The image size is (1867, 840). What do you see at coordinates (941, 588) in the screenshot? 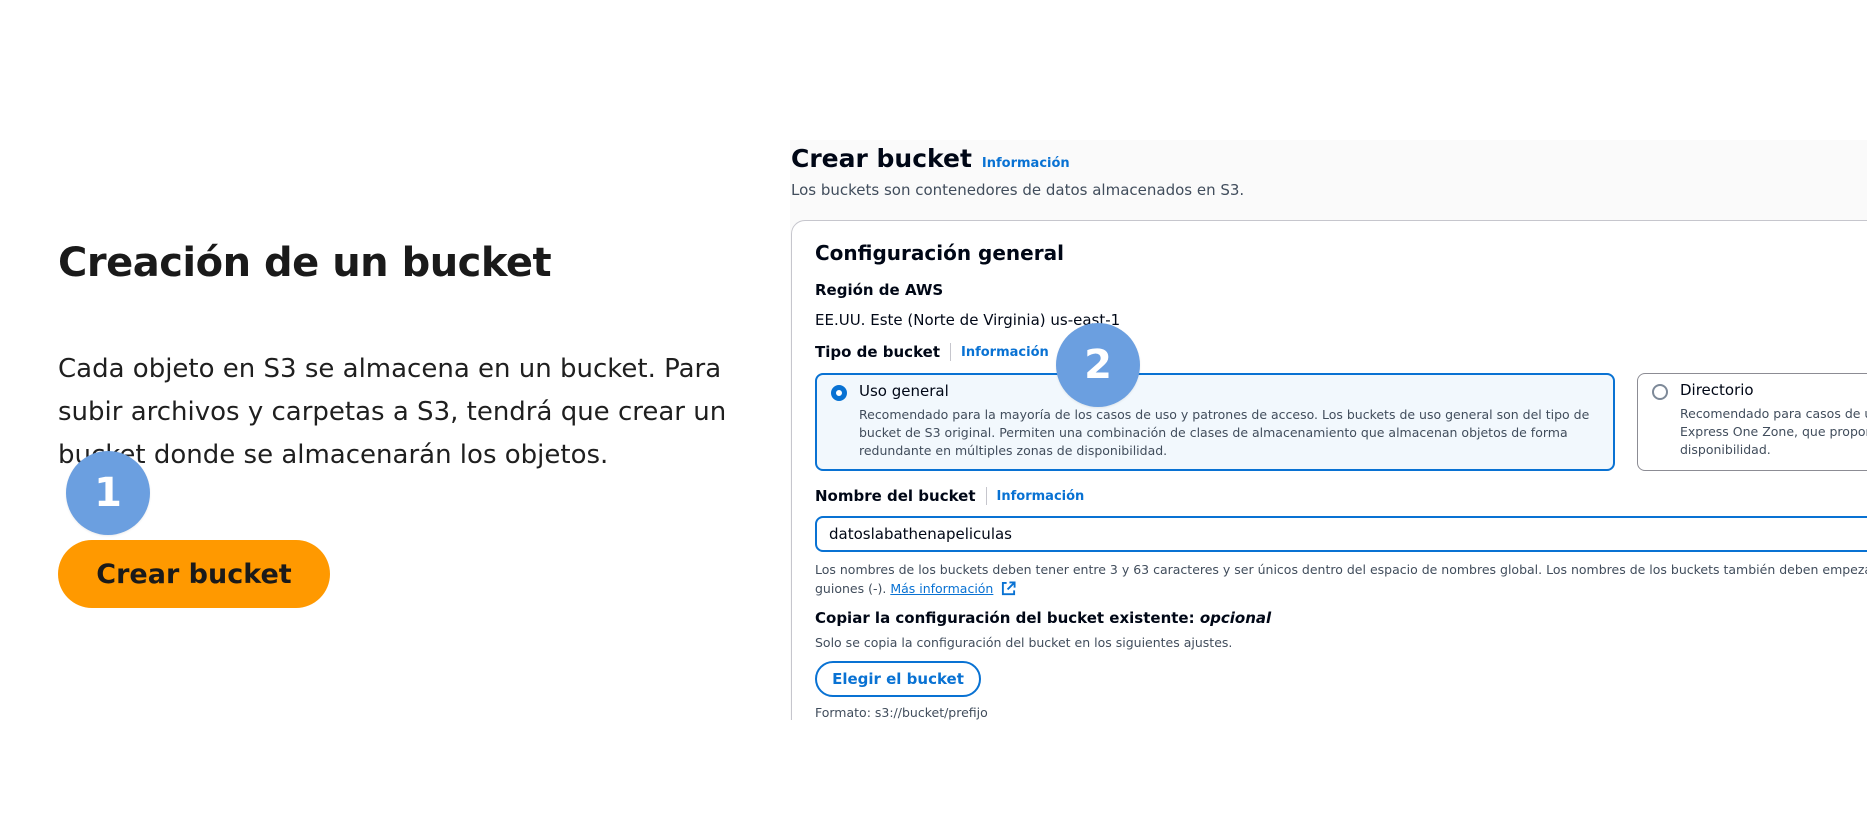
I see `more-info-link: Más información` at bounding box center [941, 588].